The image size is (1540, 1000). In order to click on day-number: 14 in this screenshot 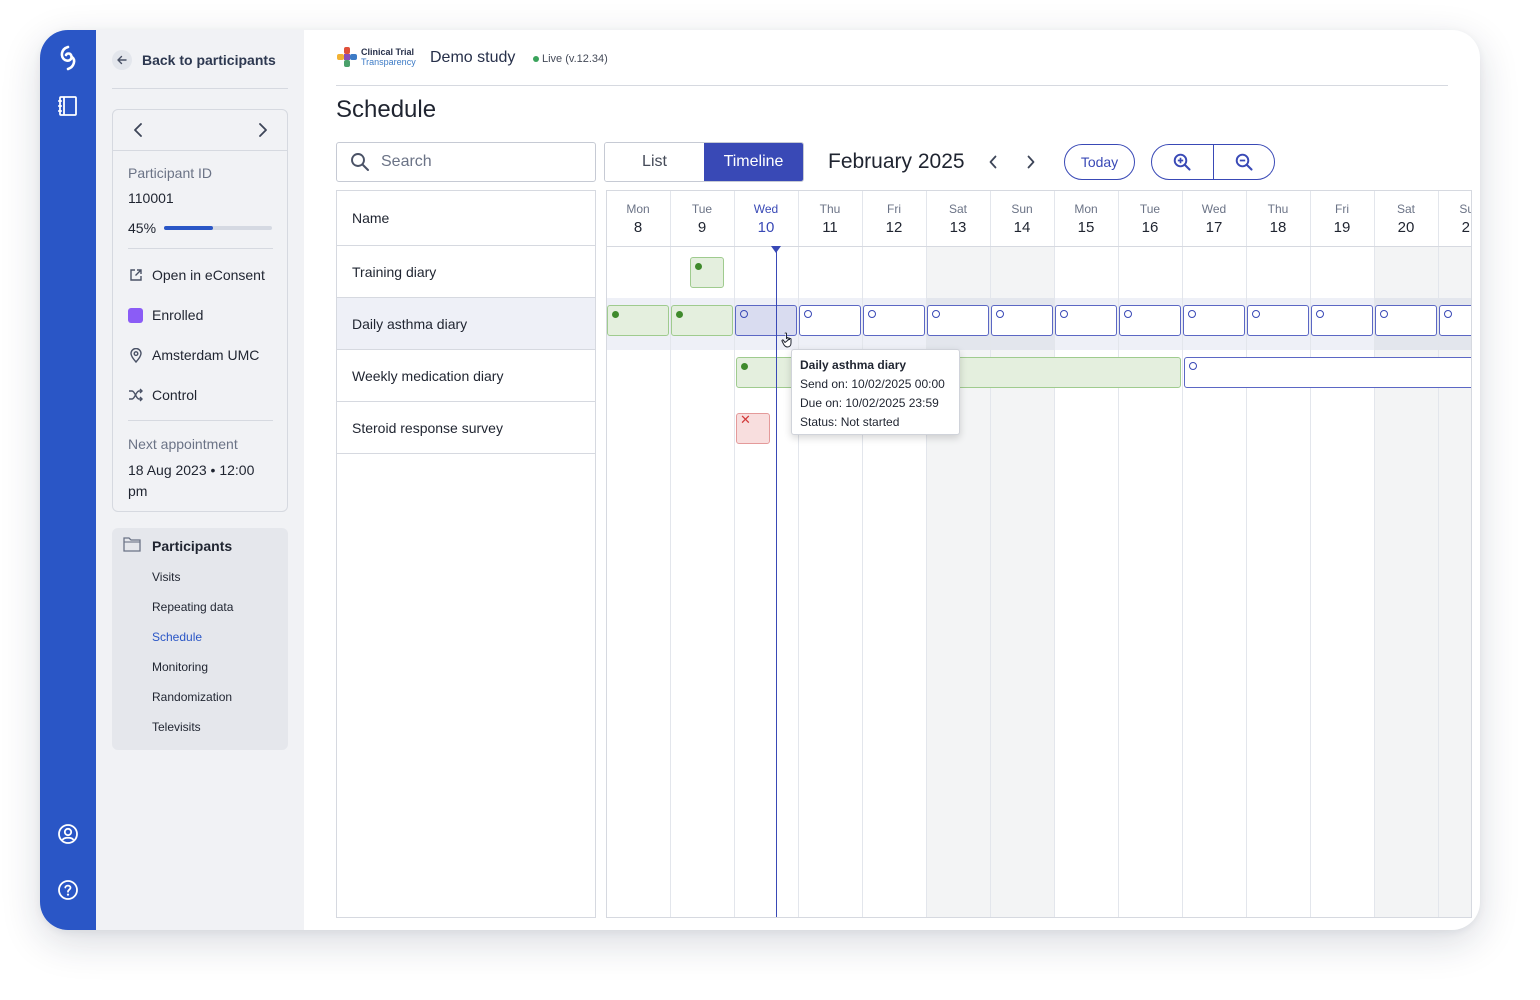, I will do `click(1022, 227)`.